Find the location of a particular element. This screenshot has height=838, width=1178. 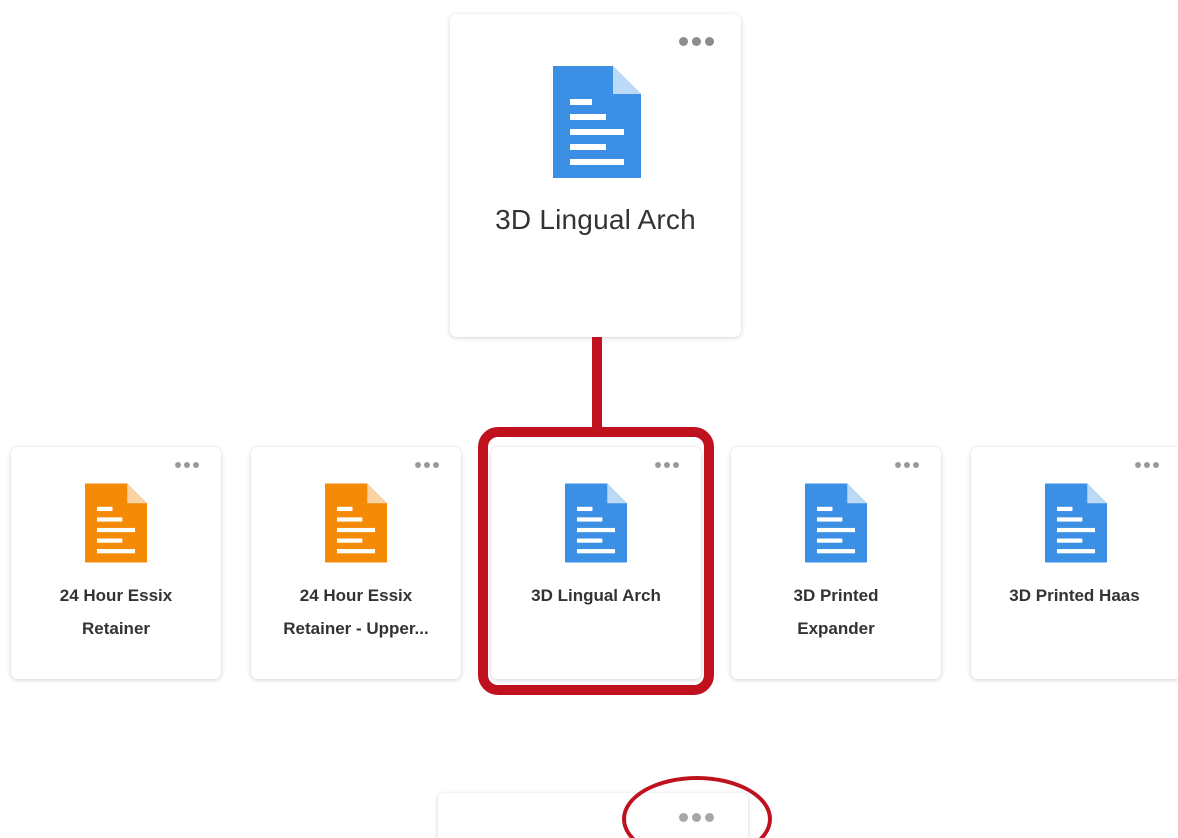

child-card-title: 3D Printed Expander is located at coordinates (836, 612).